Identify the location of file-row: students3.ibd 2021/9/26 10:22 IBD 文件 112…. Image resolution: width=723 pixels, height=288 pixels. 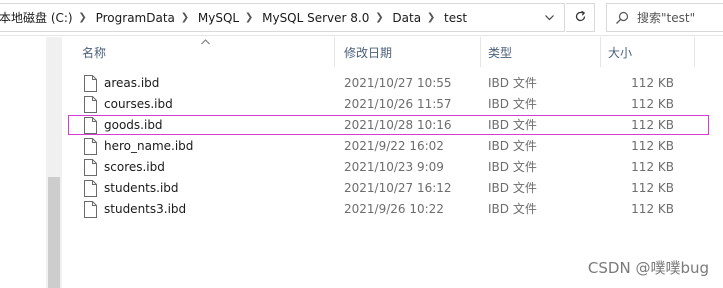
(394, 209).